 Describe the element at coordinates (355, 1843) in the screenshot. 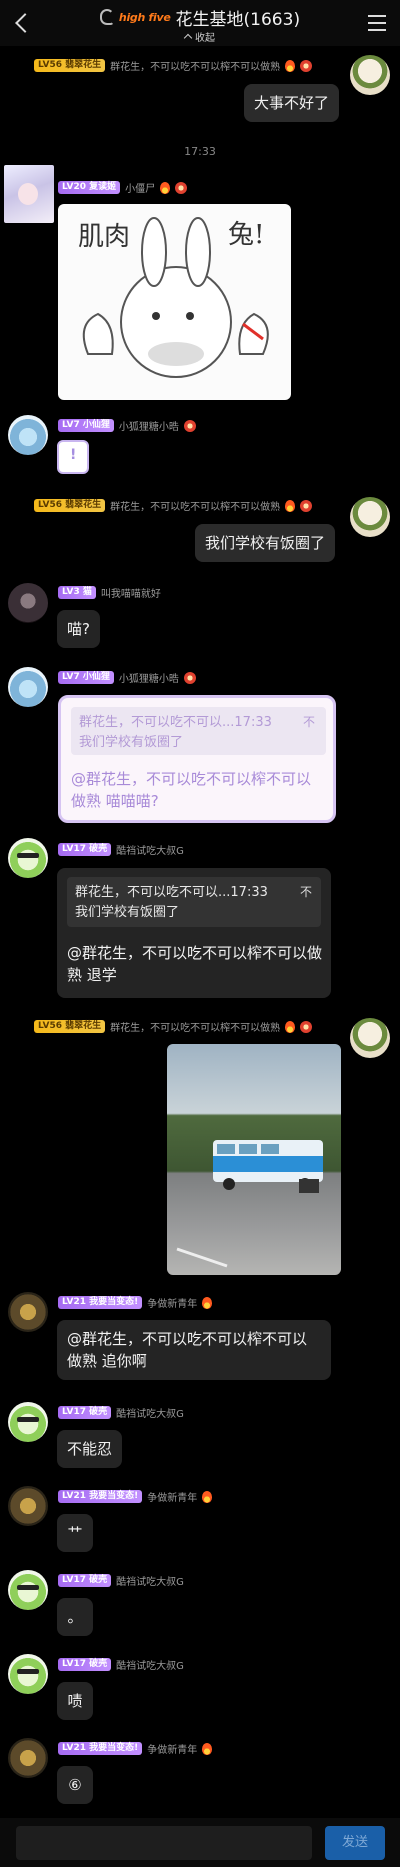

I see `send-button: 发送` at that location.